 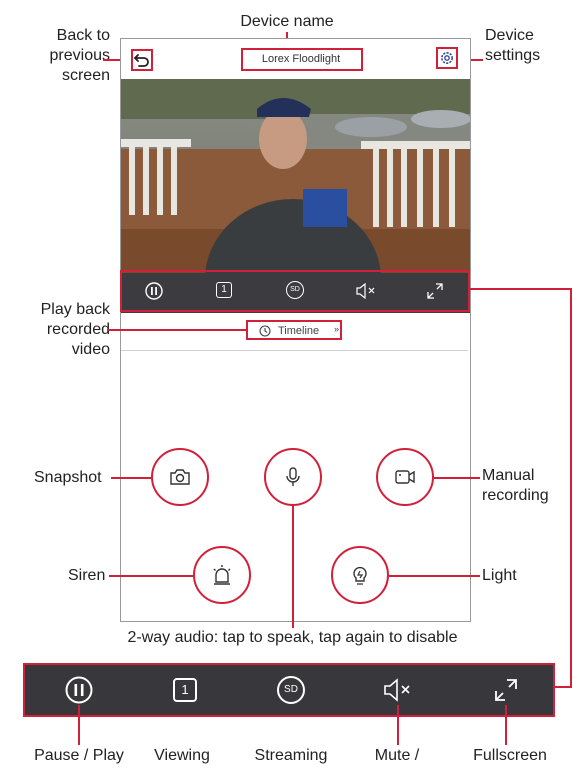 What do you see at coordinates (79, 55) in the screenshot?
I see `callout-back-text: Back to previous screen` at bounding box center [79, 55].